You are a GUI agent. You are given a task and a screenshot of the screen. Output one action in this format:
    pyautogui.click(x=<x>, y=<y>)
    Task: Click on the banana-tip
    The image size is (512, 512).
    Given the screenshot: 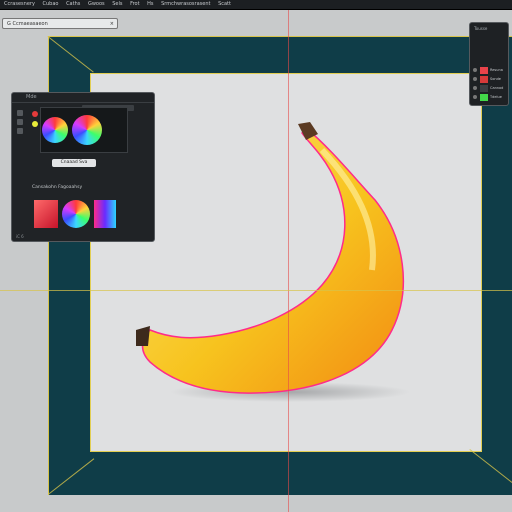 What is the action you would take?
    pyautogui.click(x=143, y=336)
    